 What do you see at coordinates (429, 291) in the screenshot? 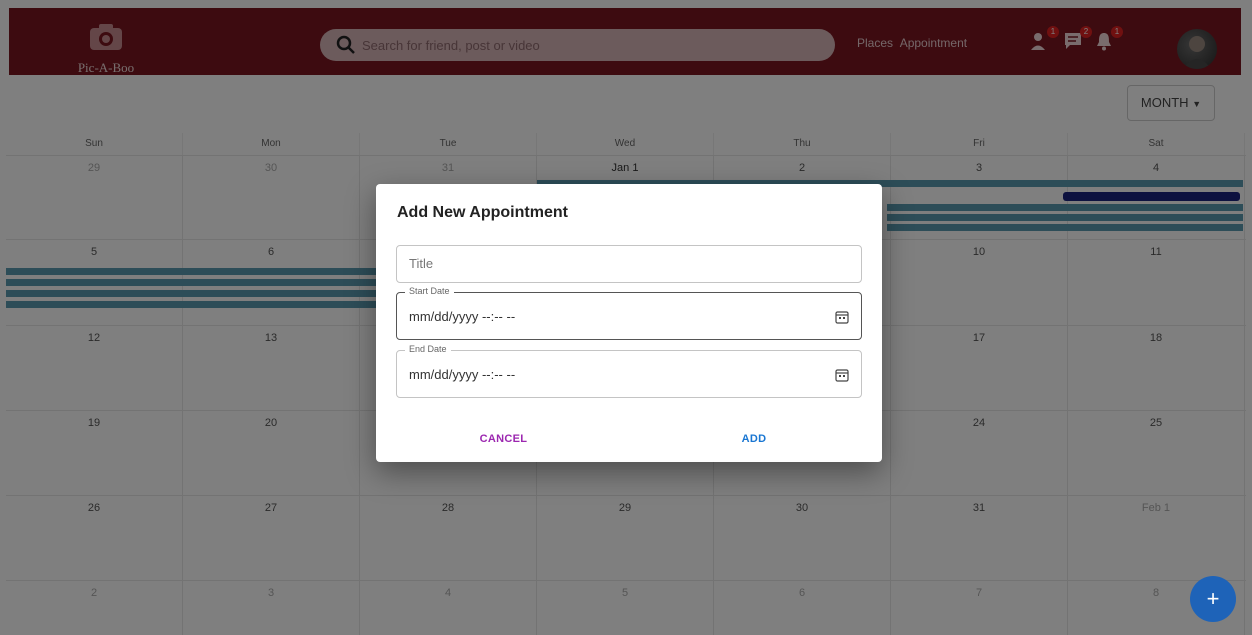
I see `start-date-label: Start Date` at bounding box center [429, 291].